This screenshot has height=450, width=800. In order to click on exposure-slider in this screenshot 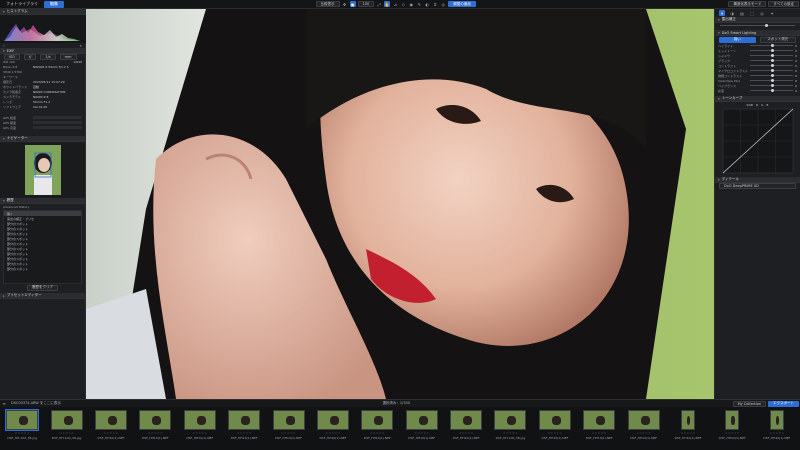, I will do `click(757, 25)`.